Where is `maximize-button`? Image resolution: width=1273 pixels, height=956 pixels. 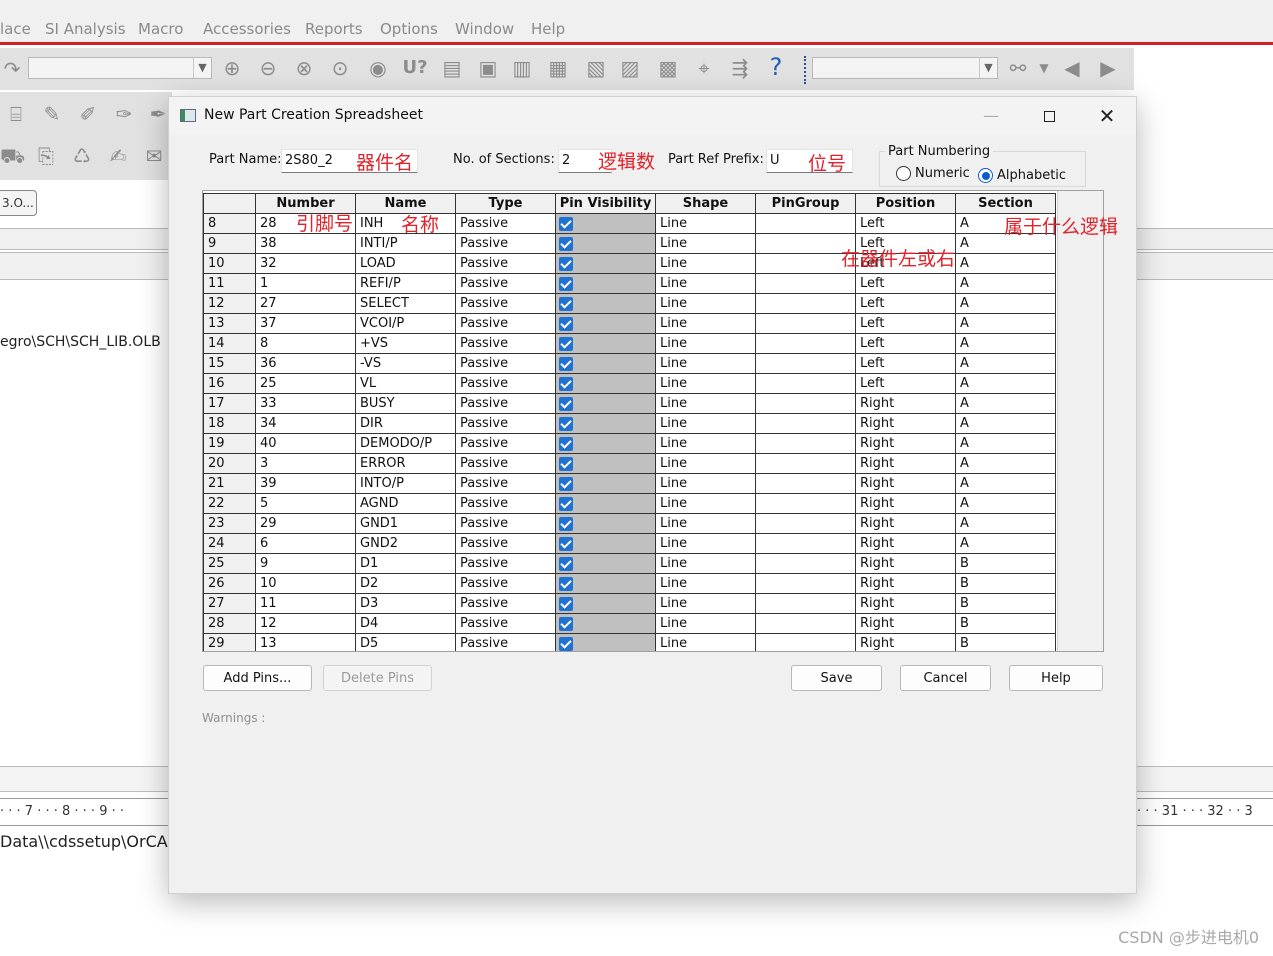 maximize-button is located at coordinates (1049, 116).